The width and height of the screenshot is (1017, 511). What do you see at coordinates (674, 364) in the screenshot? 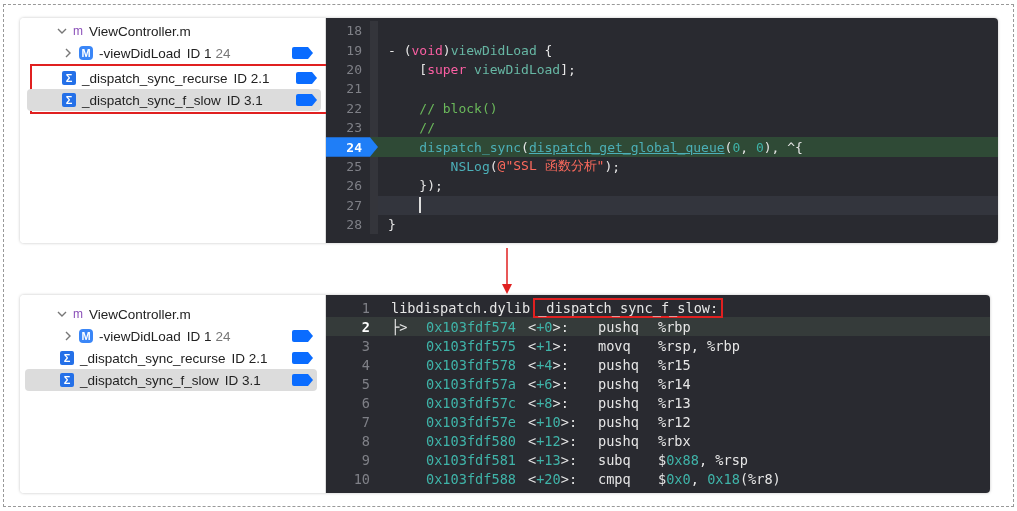
I see `code-token: %r15` at bounding box center [674, 364].